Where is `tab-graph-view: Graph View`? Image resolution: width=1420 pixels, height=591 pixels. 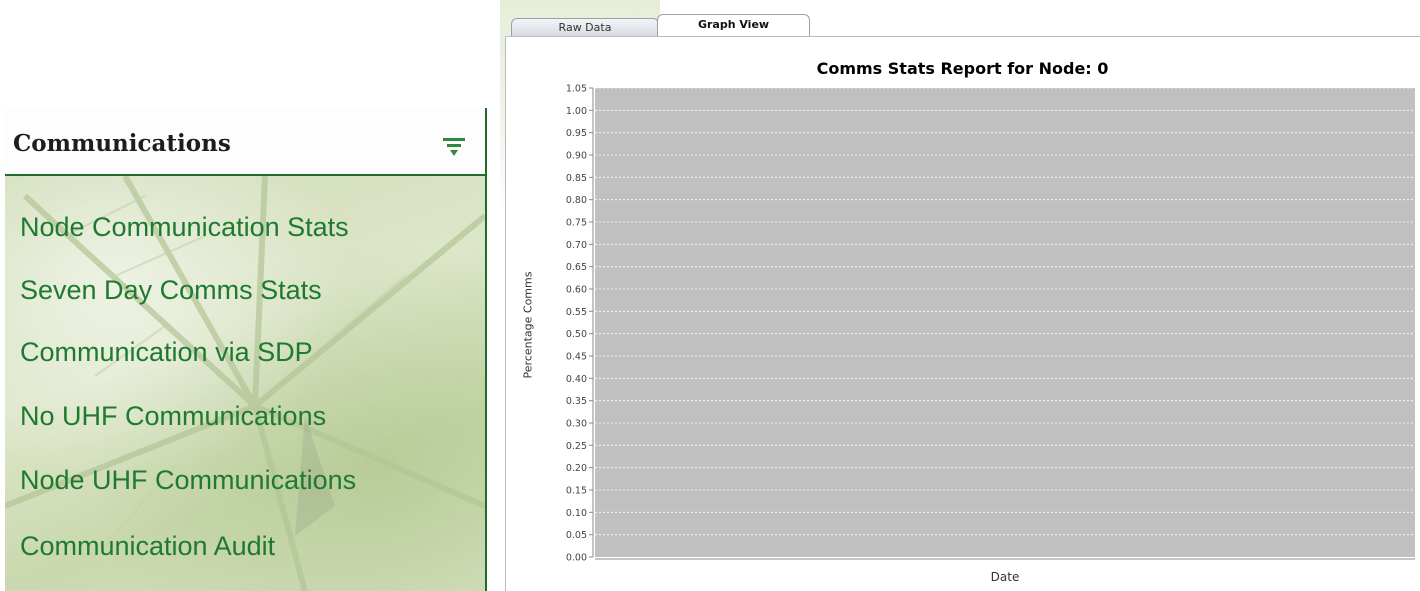
tab-graph-view: Graph View is located at coordinates (733, 25).